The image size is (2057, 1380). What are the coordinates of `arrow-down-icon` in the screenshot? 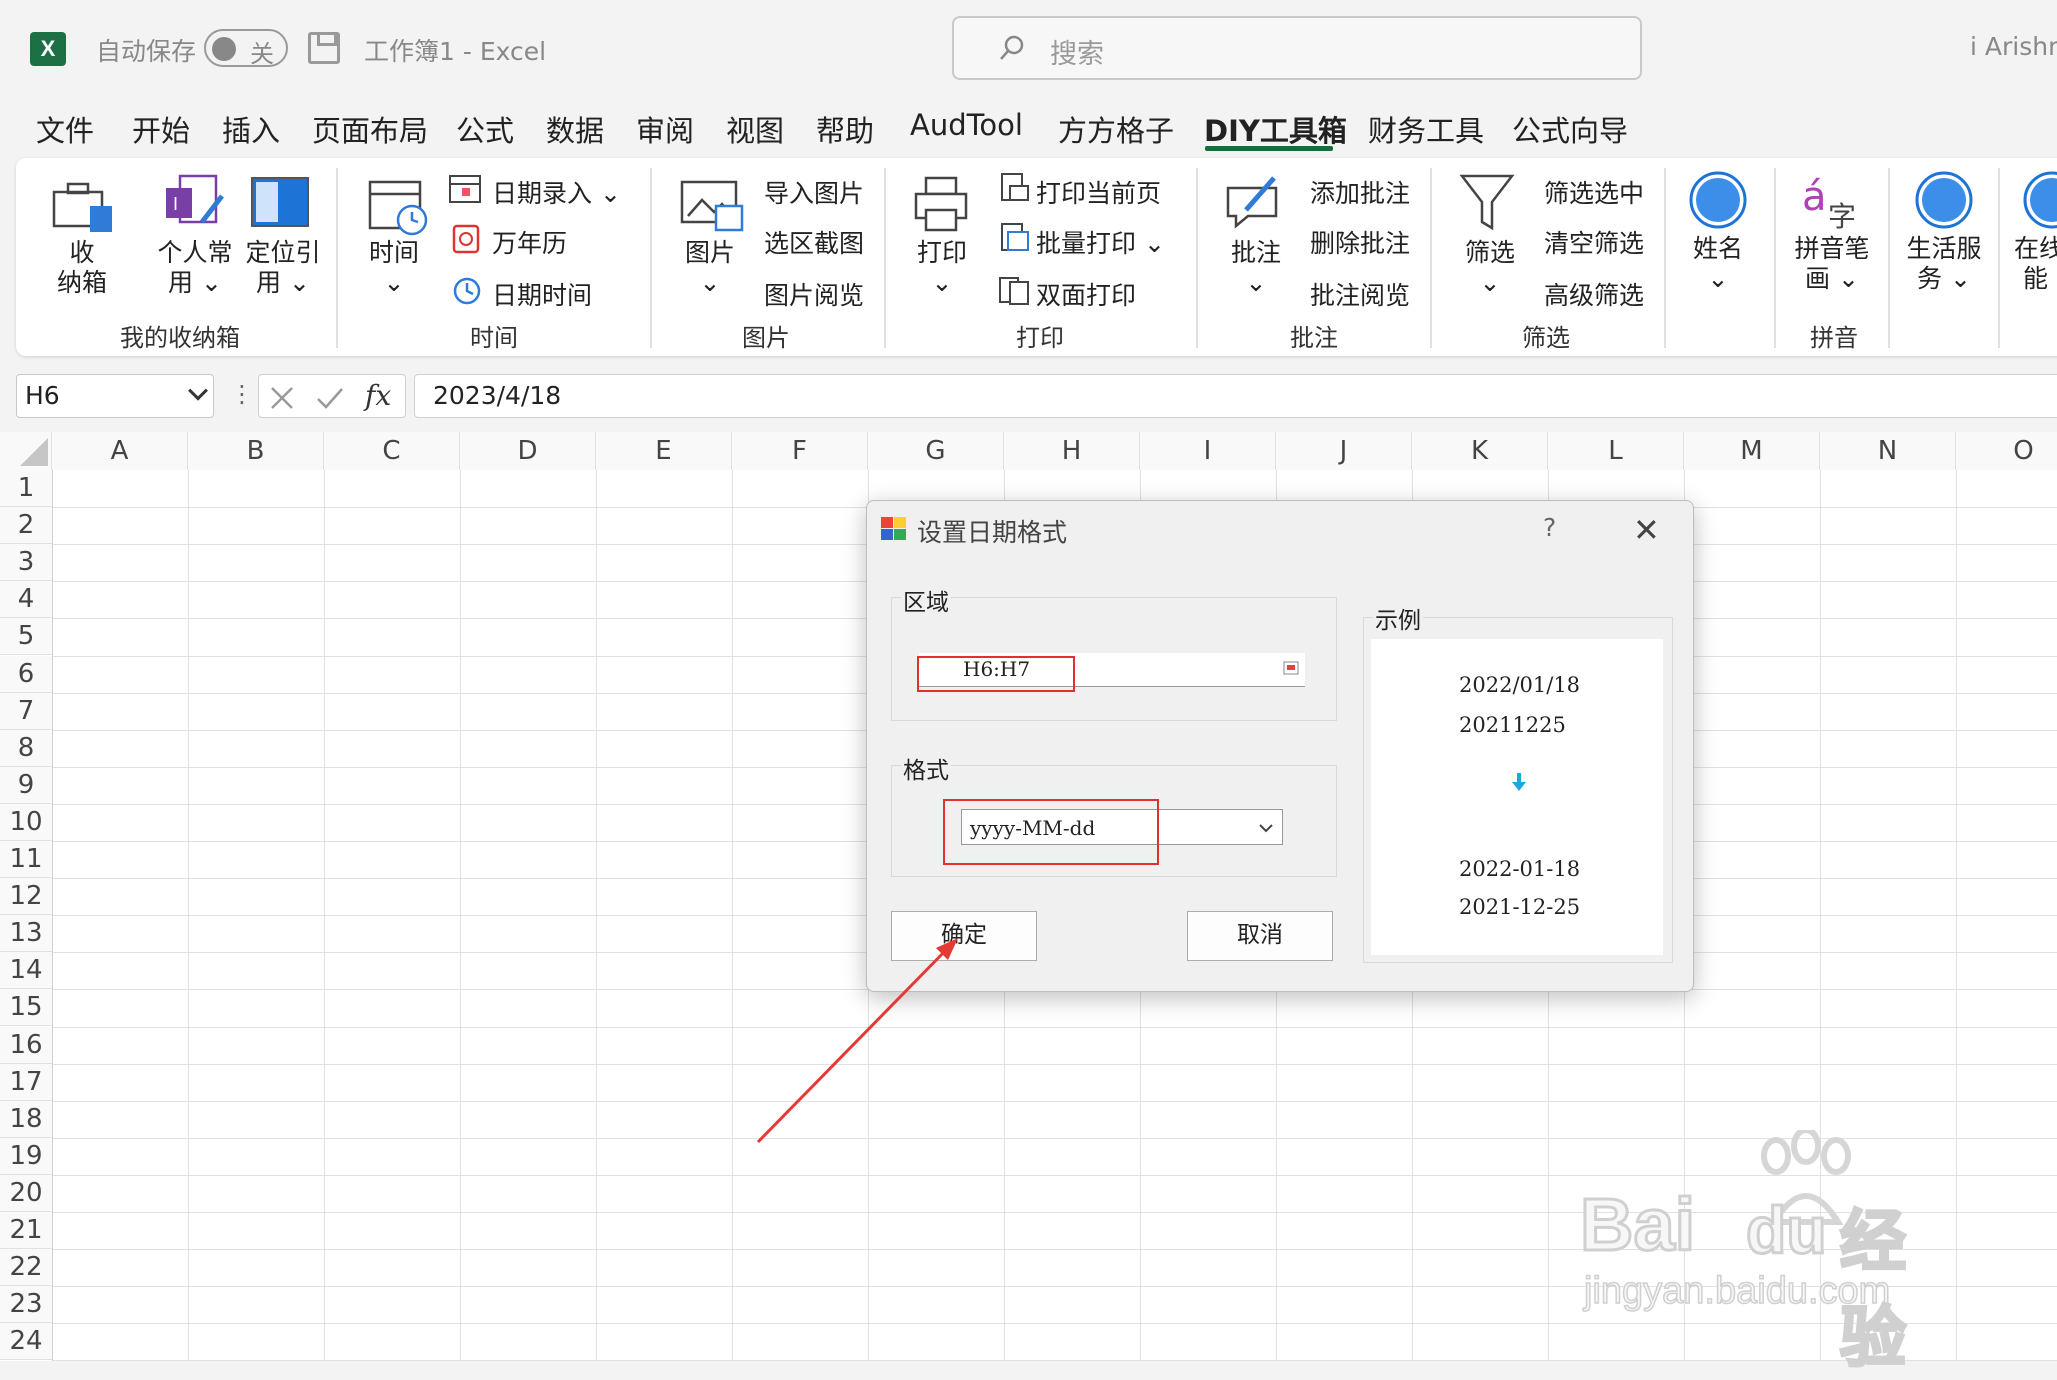 It's located at (1519, 782).